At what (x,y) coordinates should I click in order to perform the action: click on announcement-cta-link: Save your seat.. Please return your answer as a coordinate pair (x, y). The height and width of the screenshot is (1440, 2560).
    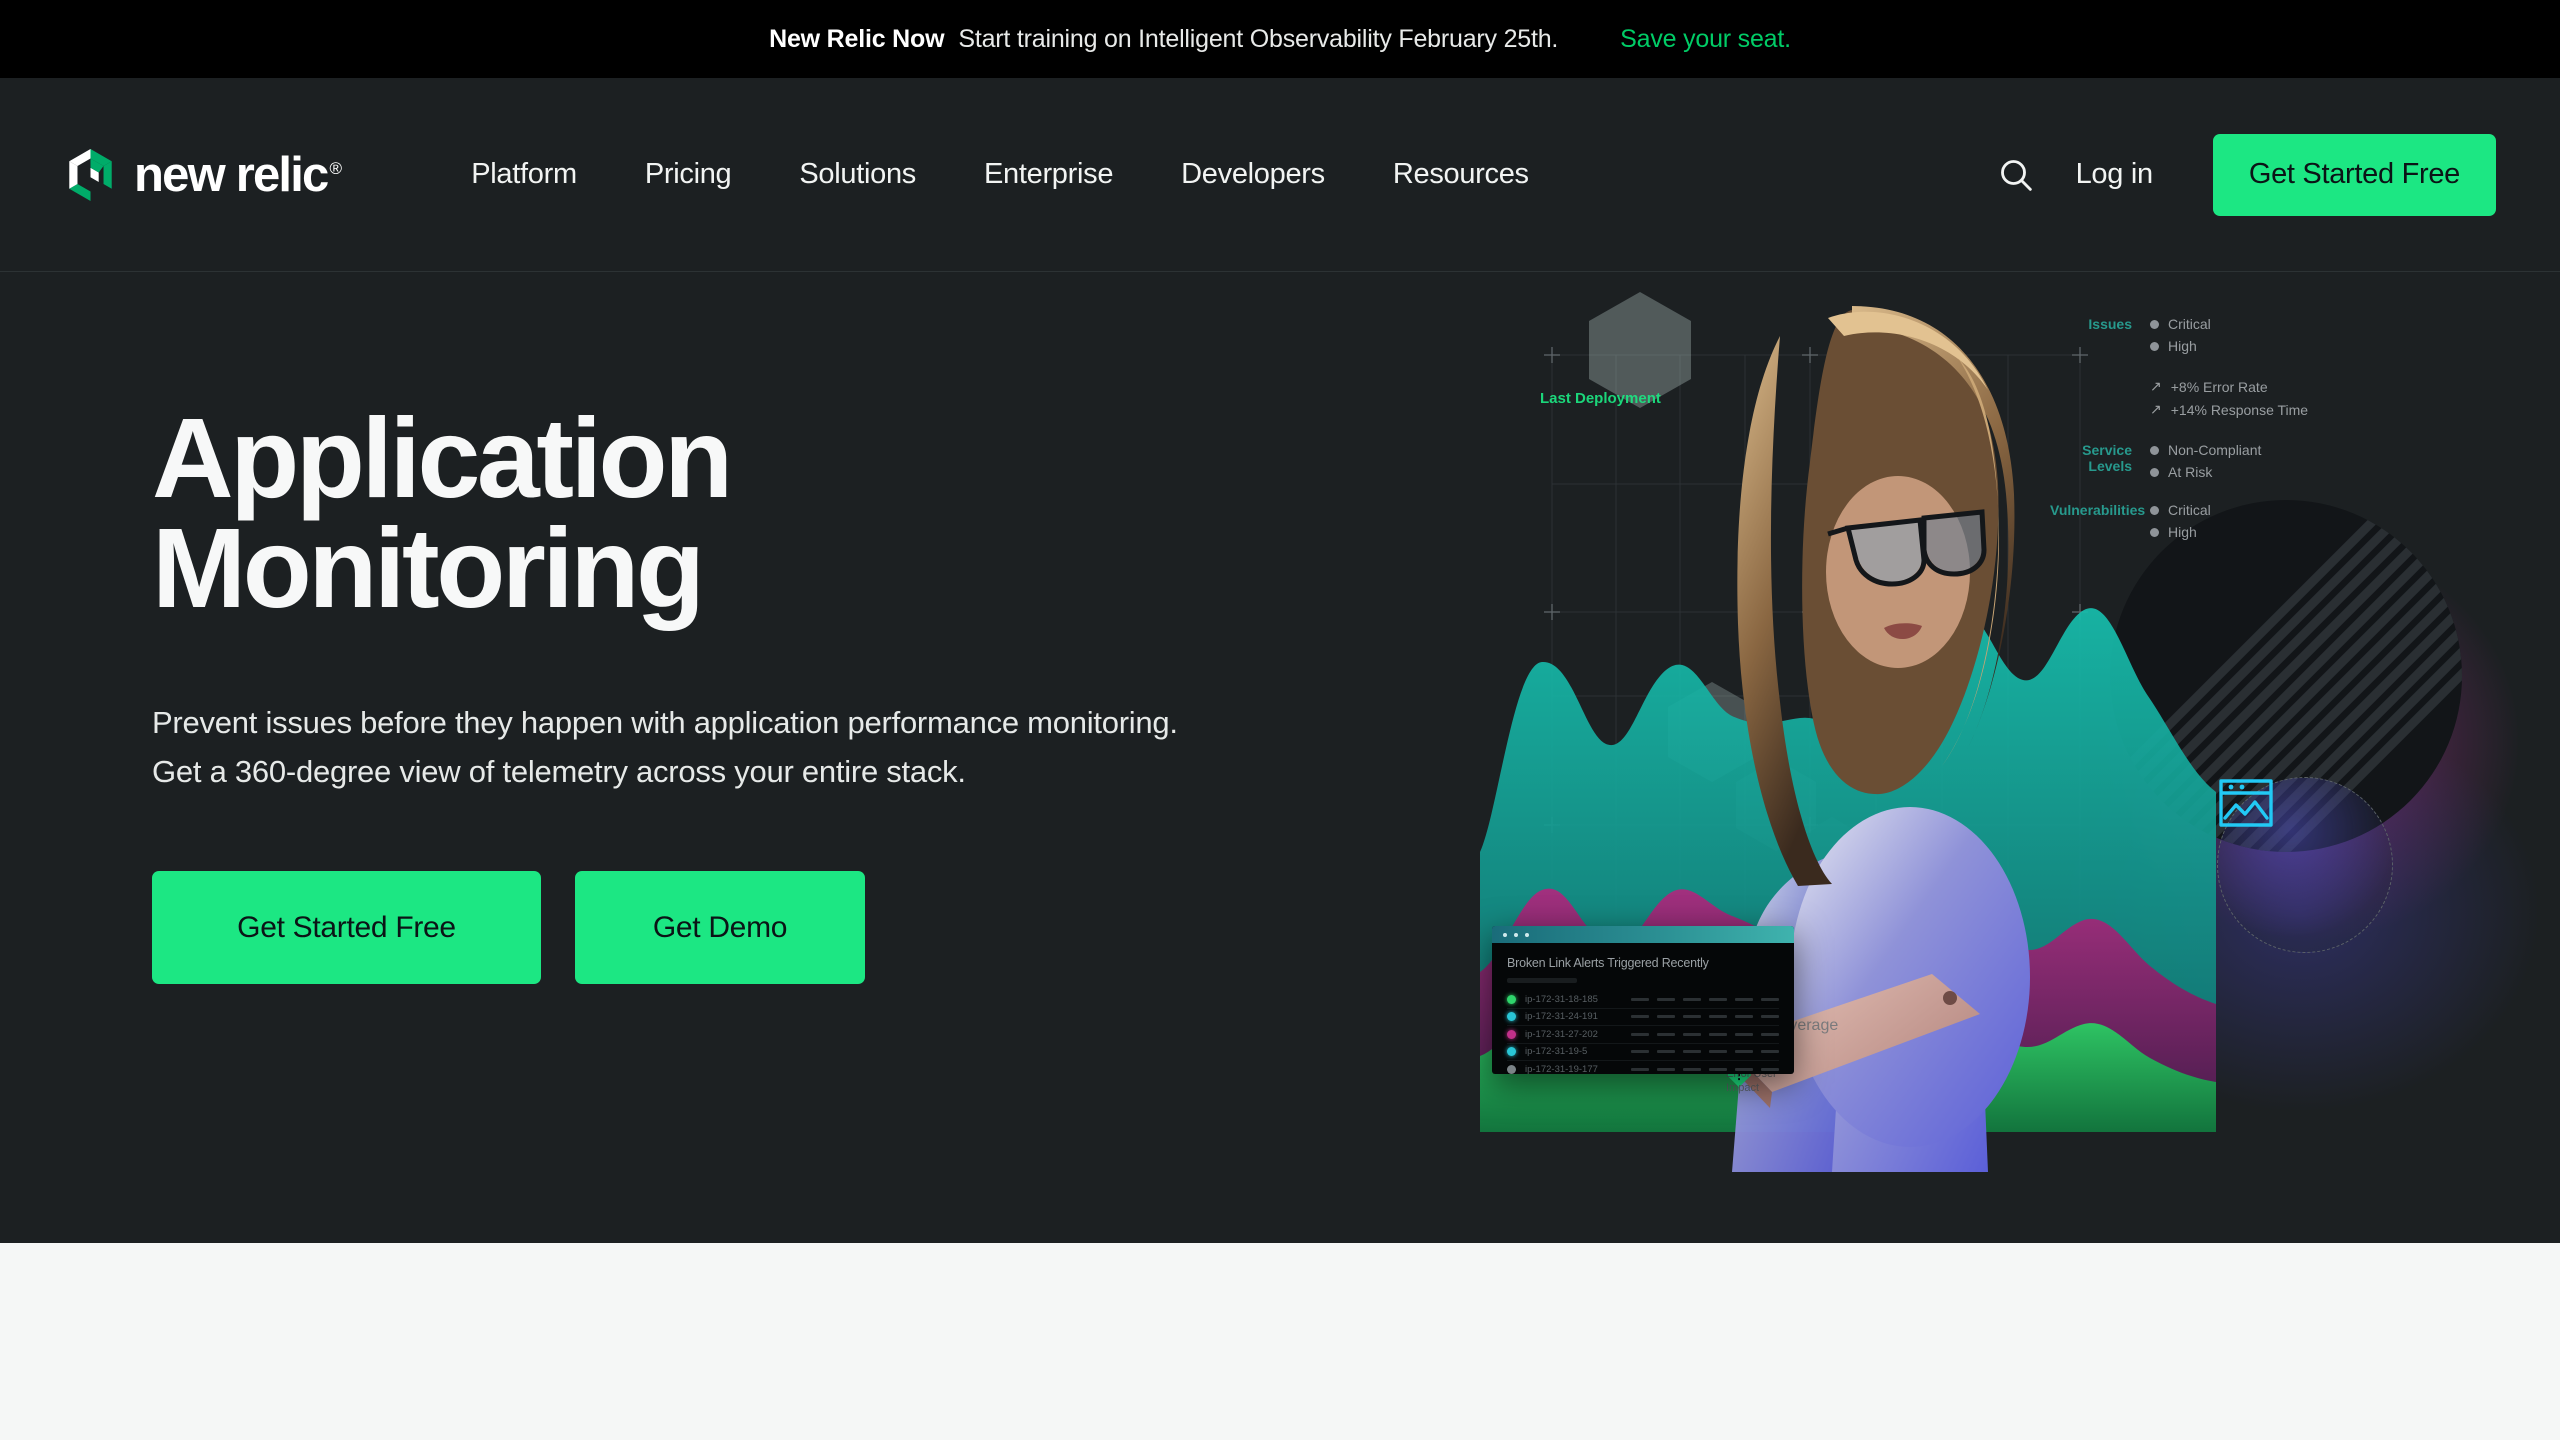
    Looking at the image, I should click on (1705, 39).